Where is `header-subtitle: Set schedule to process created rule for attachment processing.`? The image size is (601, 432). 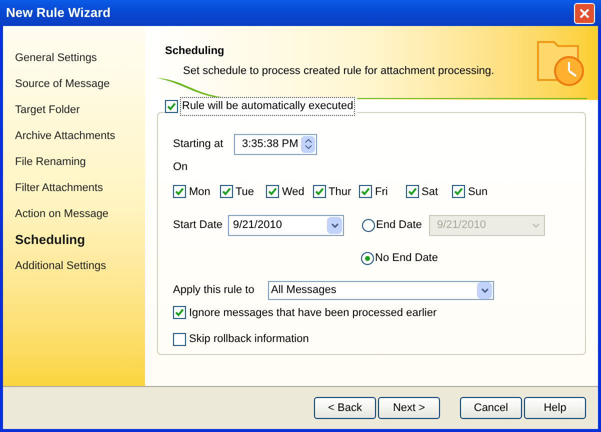
header-subtitle: Set schedule to process created rule for attachment processing. is located at coordinates (339, 71).